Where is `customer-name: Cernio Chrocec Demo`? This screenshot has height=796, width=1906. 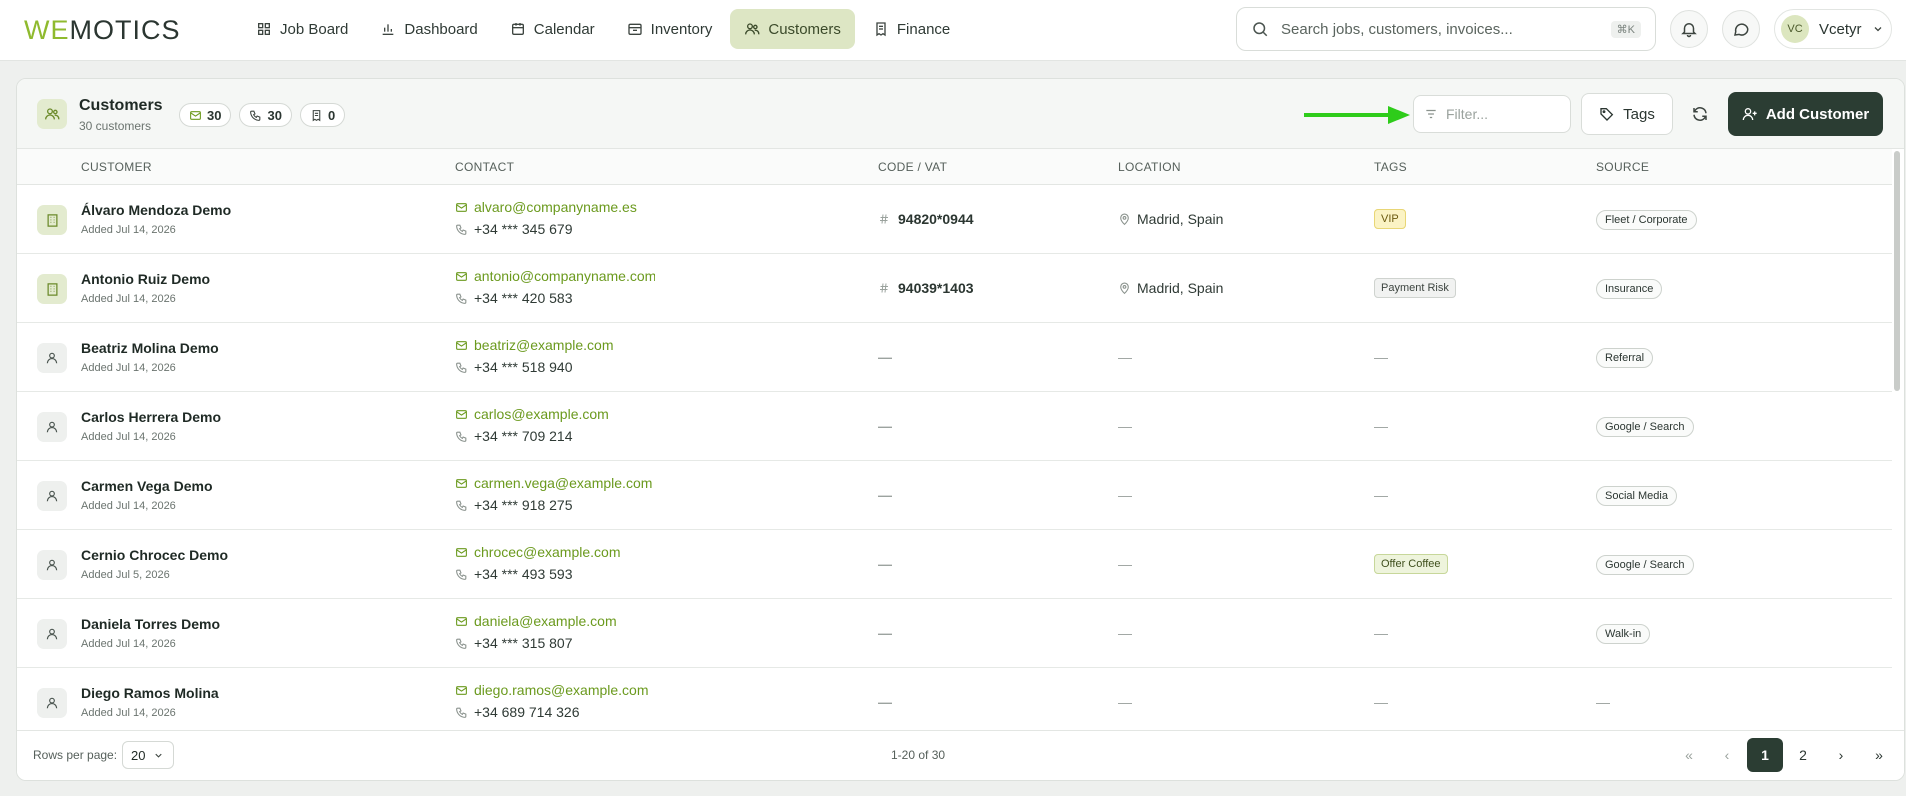
customer-name: Cernio Chrocec Demo is located at coordinates (154, 555).